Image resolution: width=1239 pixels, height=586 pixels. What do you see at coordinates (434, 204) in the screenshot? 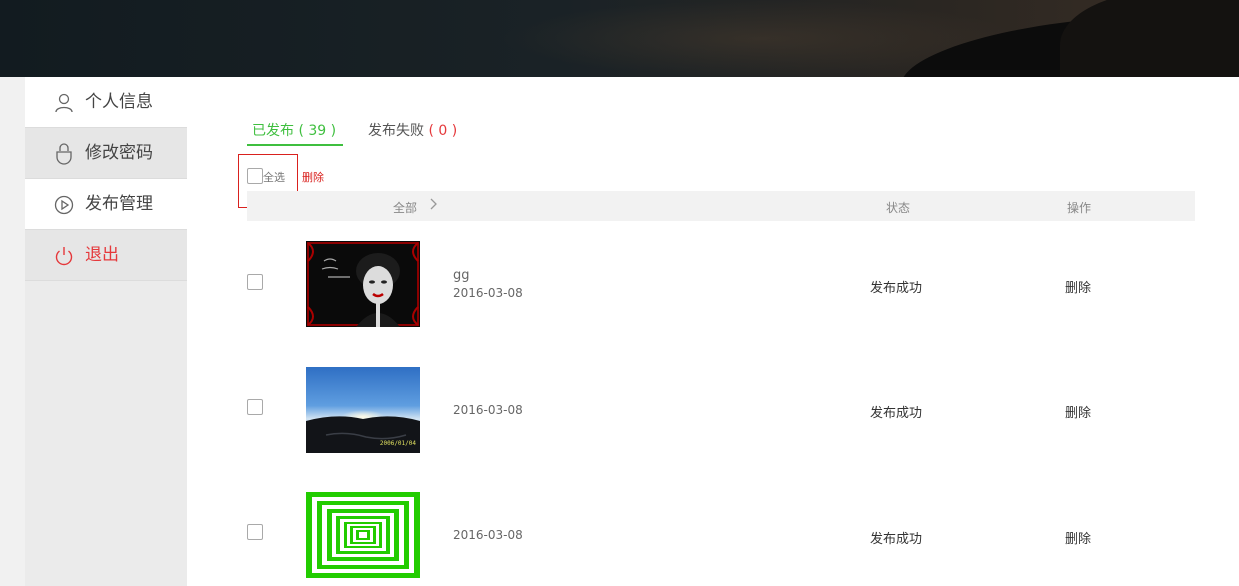
I see `chevron-right-icon` at bounding box center [434, 204].